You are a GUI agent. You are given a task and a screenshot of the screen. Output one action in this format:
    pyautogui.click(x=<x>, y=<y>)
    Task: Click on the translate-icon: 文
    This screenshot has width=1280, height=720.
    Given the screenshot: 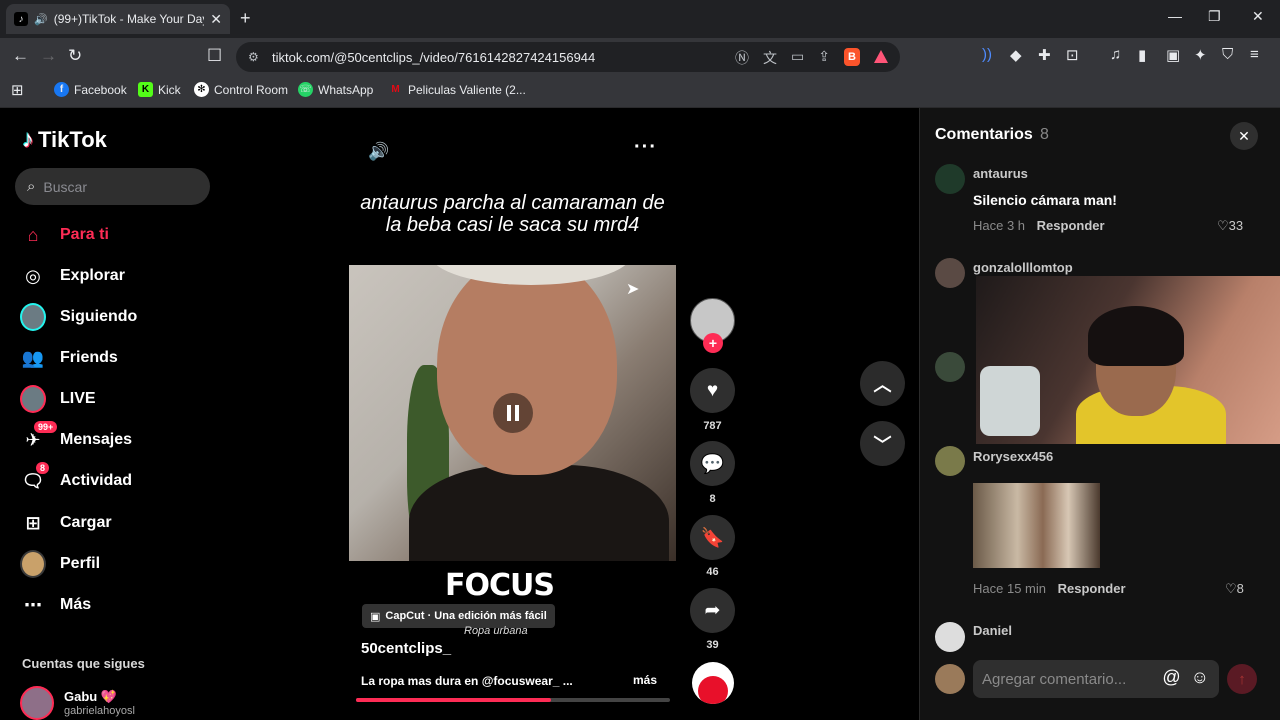 What is the action you would take?
    pyautogui.click(x=770, y=58)
    